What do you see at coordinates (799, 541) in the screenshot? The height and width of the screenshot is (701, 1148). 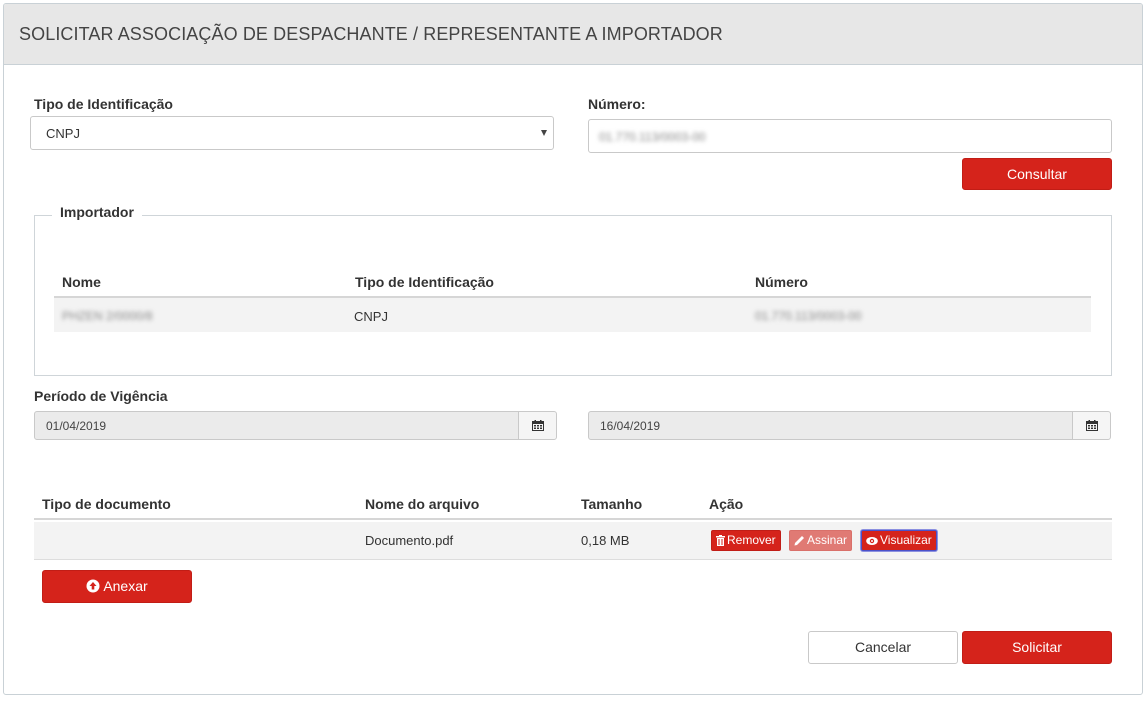 I see `pencil-icon` at bounding box center [799, 541].